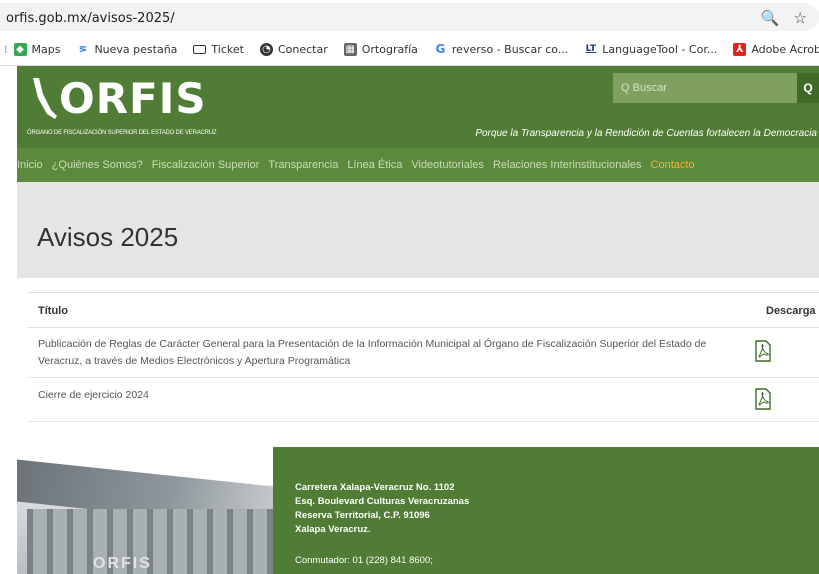  What do you see at coordinates (800, 18) in the screenshot?
I see `star-icon: ☆` at bounding box center [800, 18].